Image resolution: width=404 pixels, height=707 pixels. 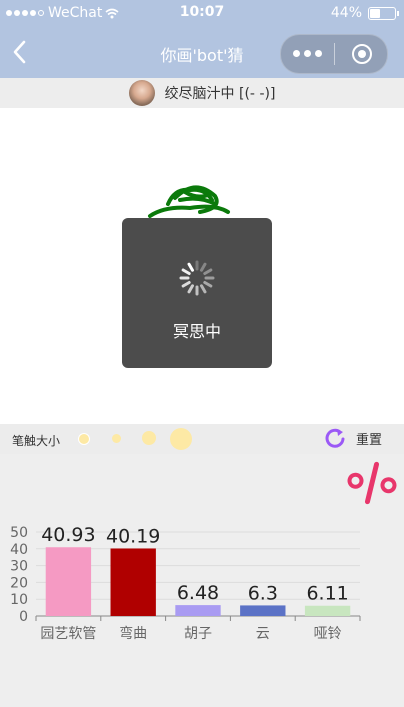 What do you see at coordinates (141, 93) in the screenshot?
I see `avatar` at bounding box center [141, 93].